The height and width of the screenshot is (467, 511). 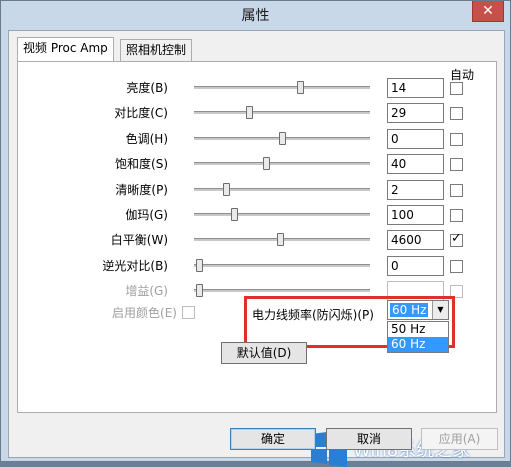 What do you see at coordinates (415, 240) in the screenshot?
I see `slider-value-field: 4600` at bounding box center [415, 240].